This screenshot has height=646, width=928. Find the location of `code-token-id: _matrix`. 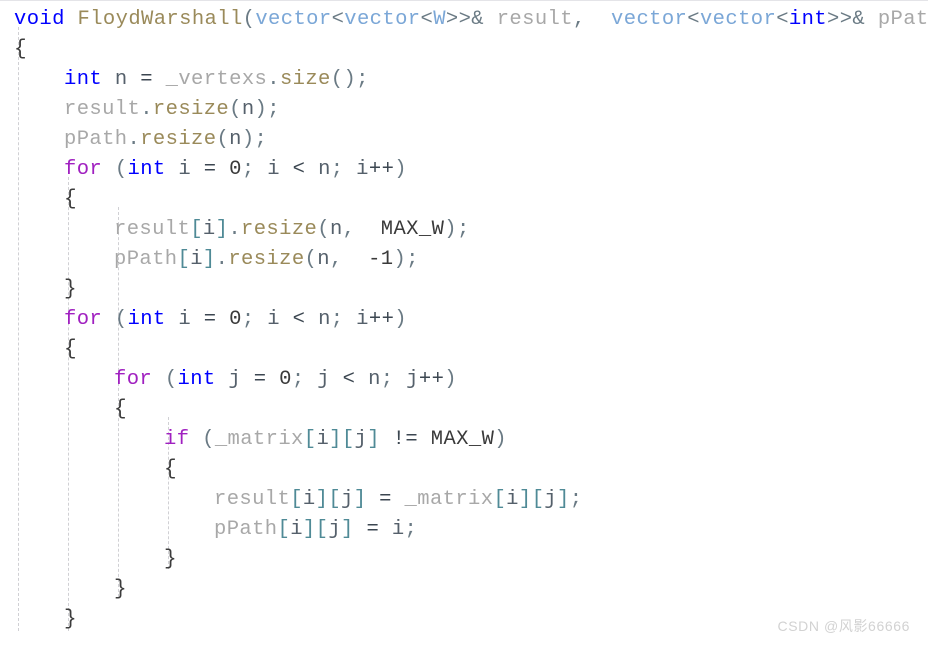

code-token-id: _matrix is located at coordinates (449, 499).